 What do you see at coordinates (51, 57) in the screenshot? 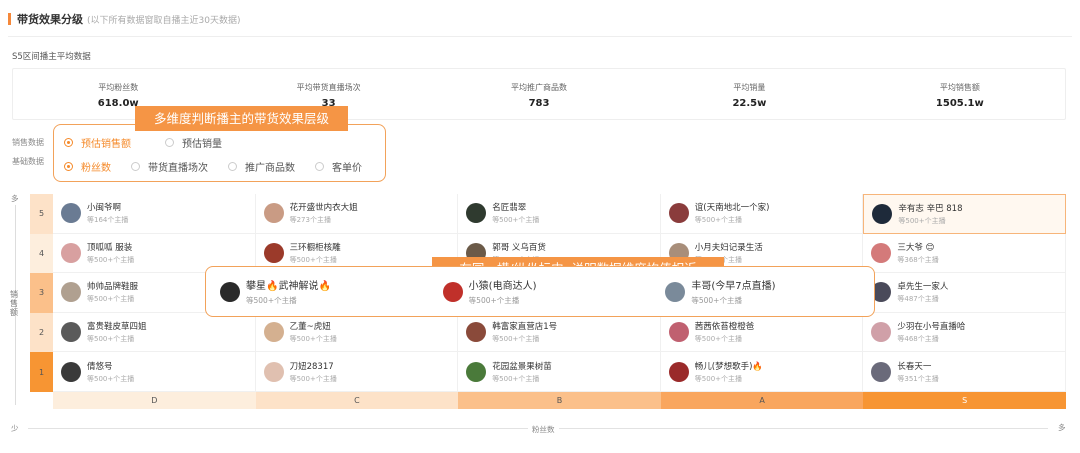
I see `stats-subtitle: S5区间播主平均数据` at bounding box center [51, 57].